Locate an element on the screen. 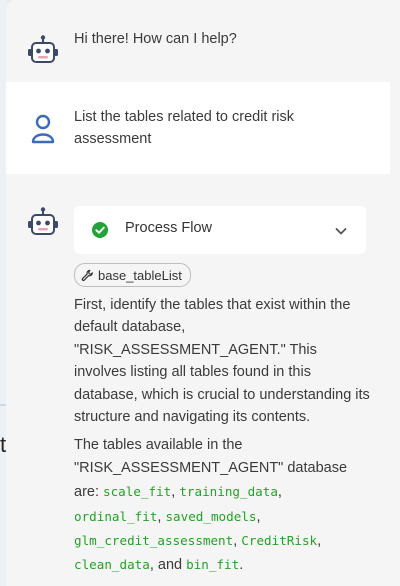 Image resolution: width=400 pixels, height=586 pixels. table-name: scale_fit is located at coordinates (137, 492).